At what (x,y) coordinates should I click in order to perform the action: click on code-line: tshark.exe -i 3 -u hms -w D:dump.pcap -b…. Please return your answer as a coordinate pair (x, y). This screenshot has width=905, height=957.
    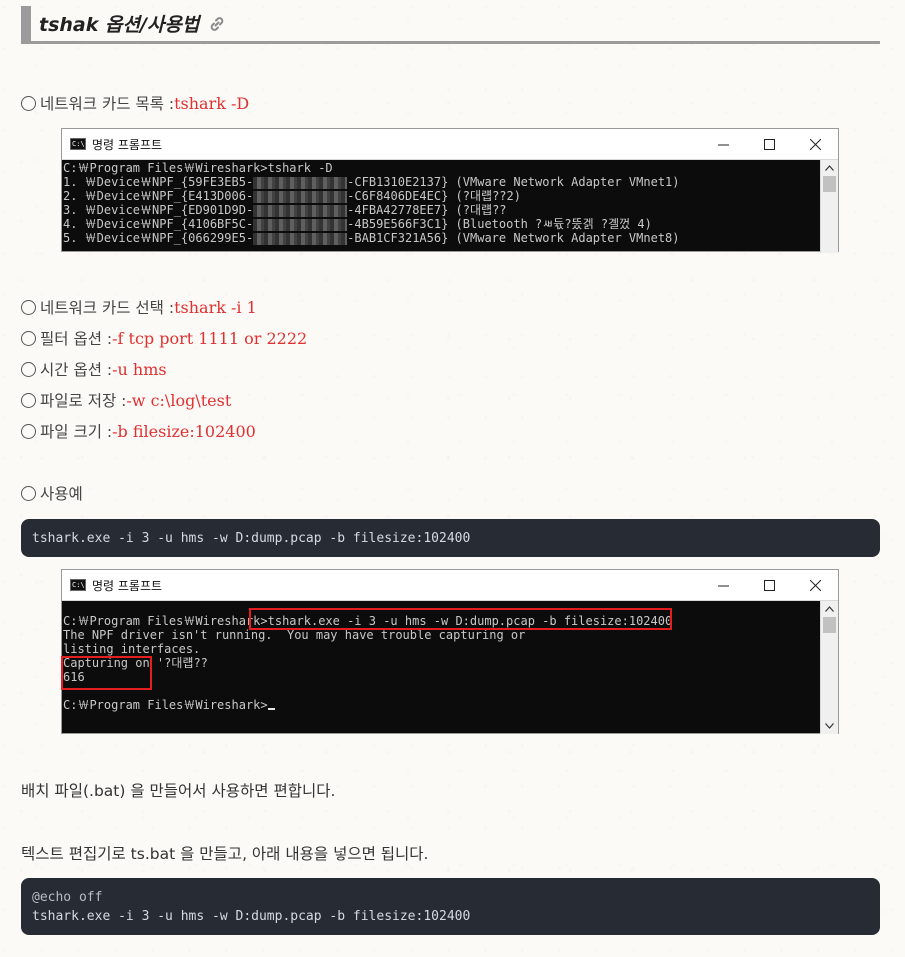
    Looking at the image, I should click on (251, 916).